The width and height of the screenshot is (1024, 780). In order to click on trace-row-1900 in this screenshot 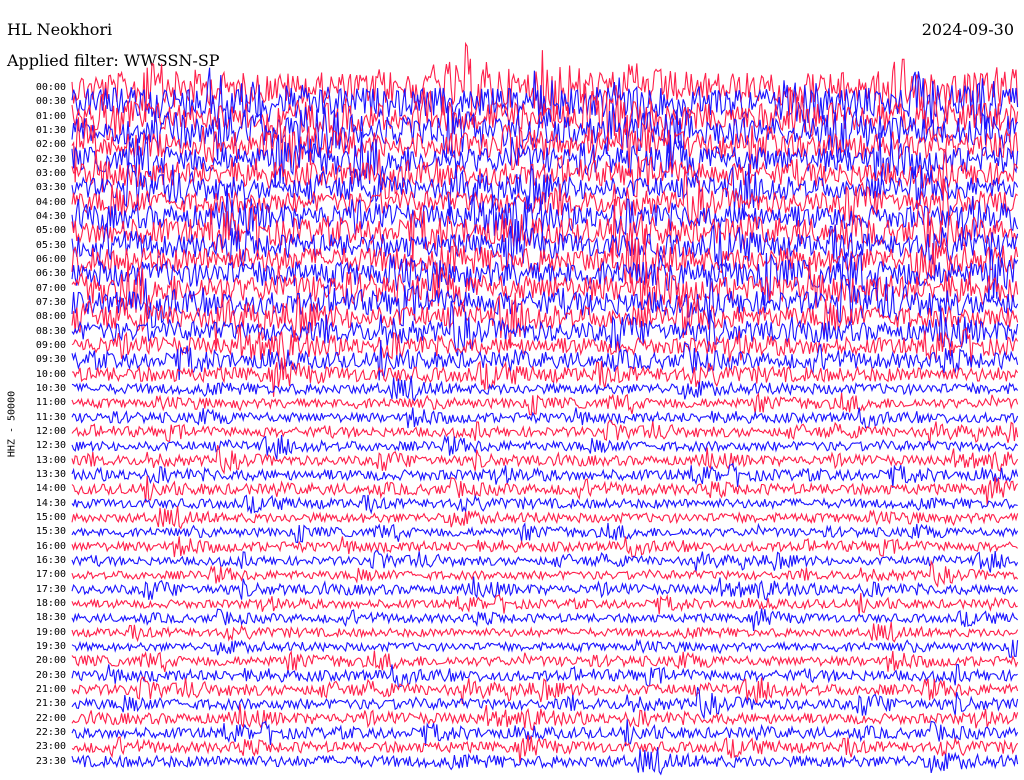, I will do `click(545, 632)`.